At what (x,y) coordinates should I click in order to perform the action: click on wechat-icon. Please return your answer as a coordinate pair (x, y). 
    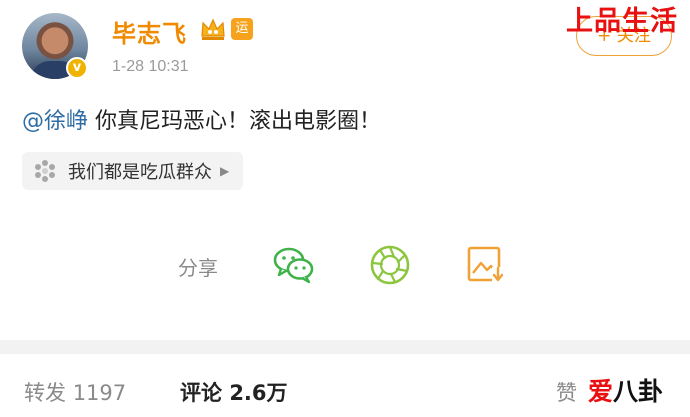
    Looking at the image, I should click on (294, 264).